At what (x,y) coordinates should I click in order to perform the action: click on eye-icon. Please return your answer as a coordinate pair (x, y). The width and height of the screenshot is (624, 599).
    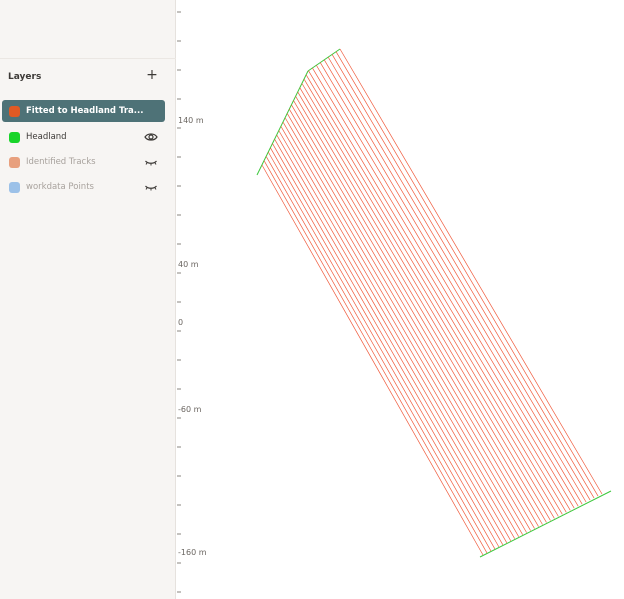
    Looking at the image, I should click on (151, 137).